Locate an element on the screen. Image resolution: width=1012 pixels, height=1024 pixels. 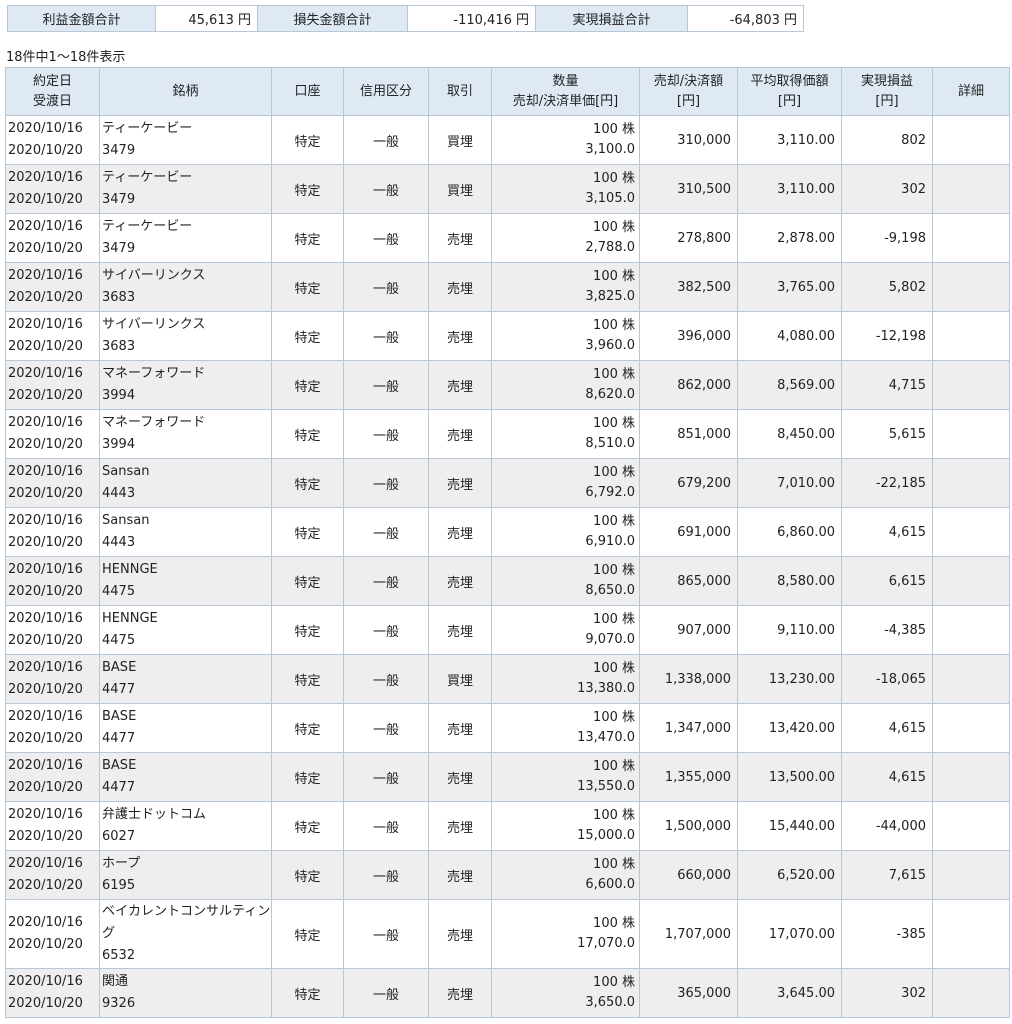
amount-cell: 278,800 is located at coordinates (688, 238).